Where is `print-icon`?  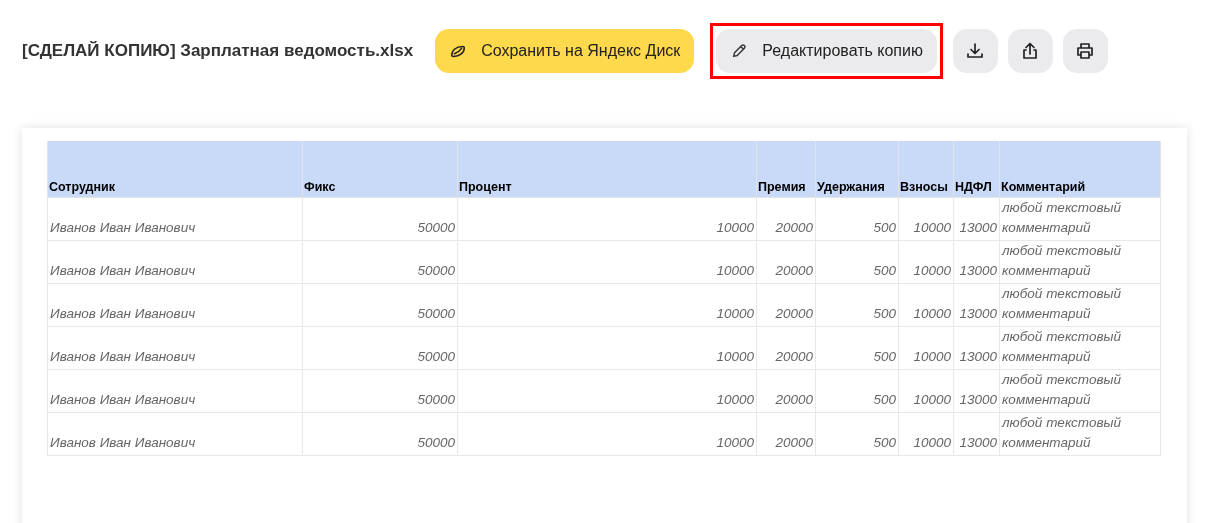 print-icon is located at coordinates (1085, 51).